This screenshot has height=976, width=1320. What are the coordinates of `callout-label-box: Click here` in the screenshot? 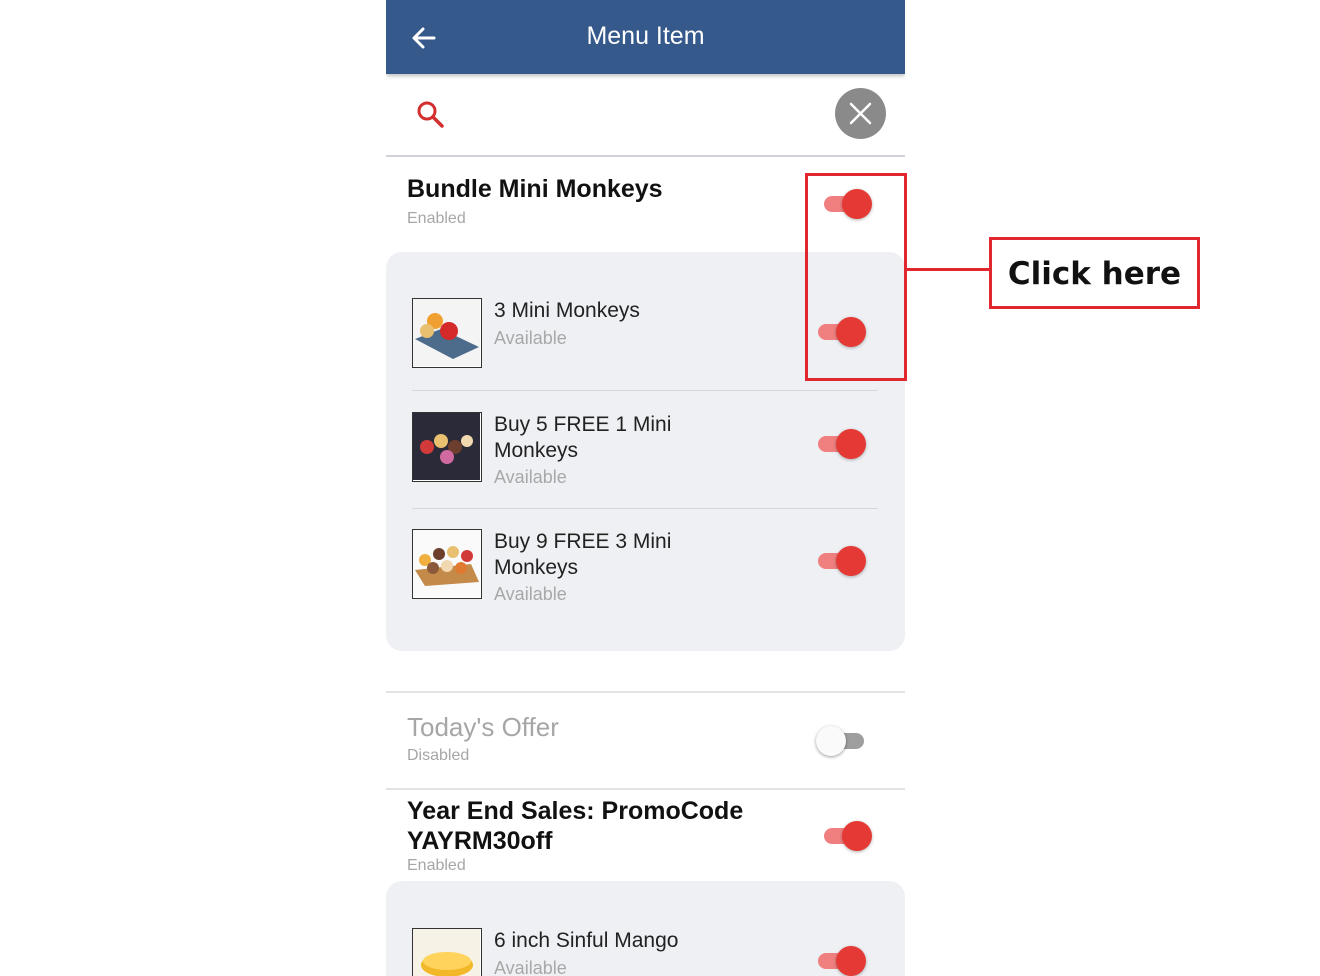 It's located at (1094, 273).